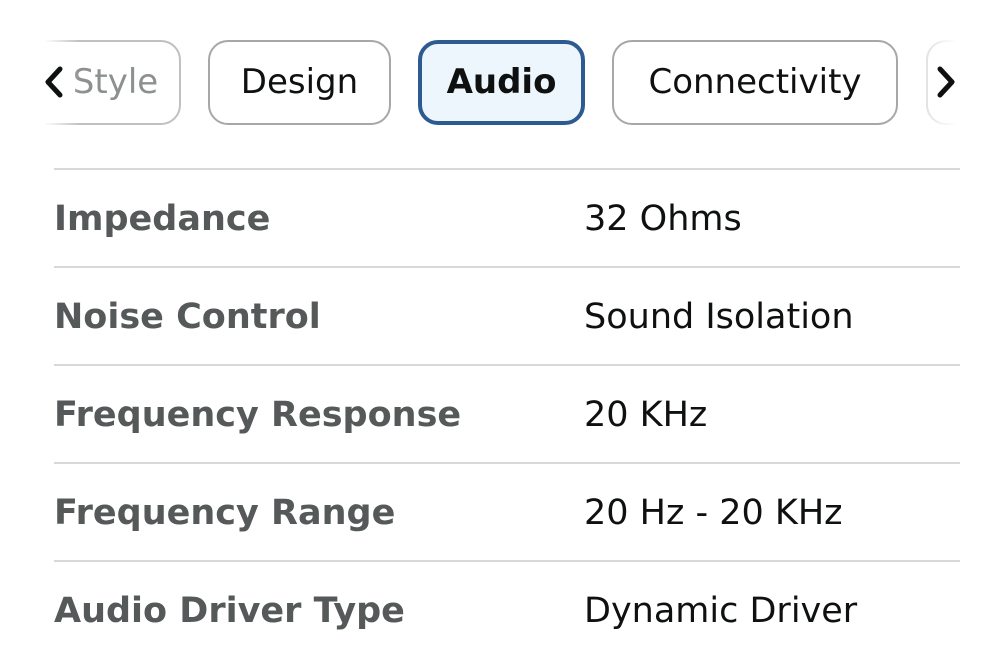 Image resolution: width=1000 pixels, height=655 pixels. What do you see at coordinates (225, 513) in the screenshot?
I see `spec-name: Frequency Range` at bounding box center [225, 513].